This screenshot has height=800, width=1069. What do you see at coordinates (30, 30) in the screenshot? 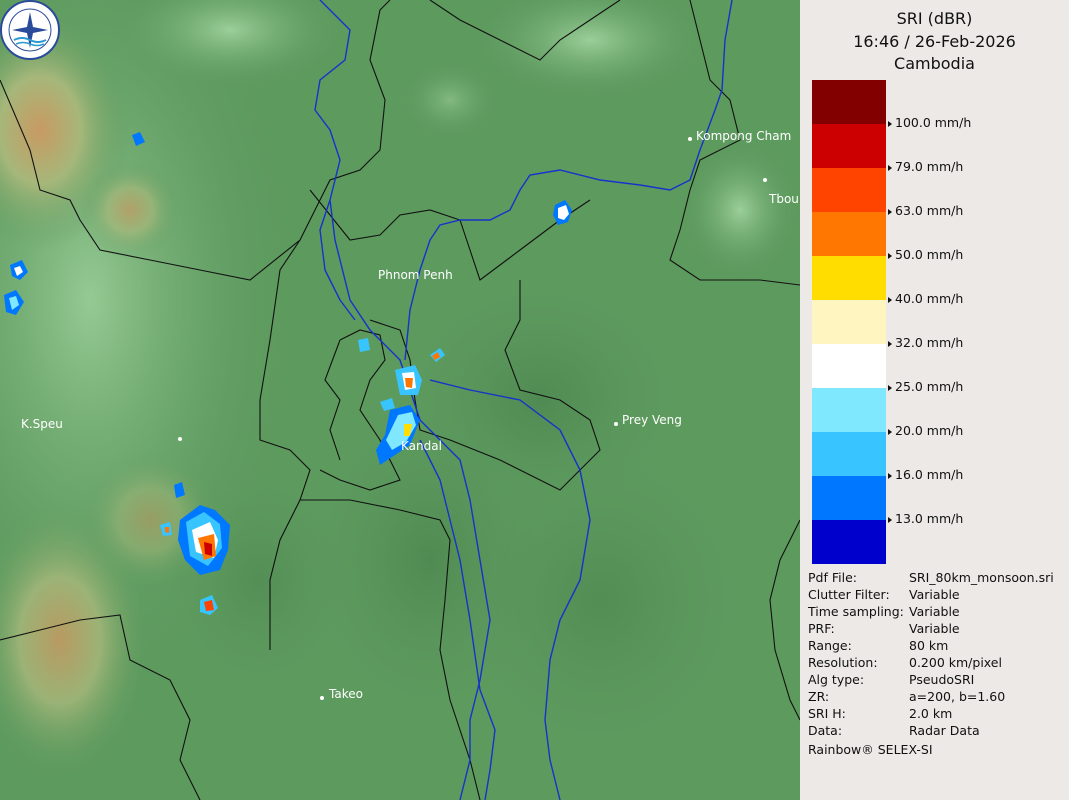
I see `agency-logo` at bounding box center [30, 30].